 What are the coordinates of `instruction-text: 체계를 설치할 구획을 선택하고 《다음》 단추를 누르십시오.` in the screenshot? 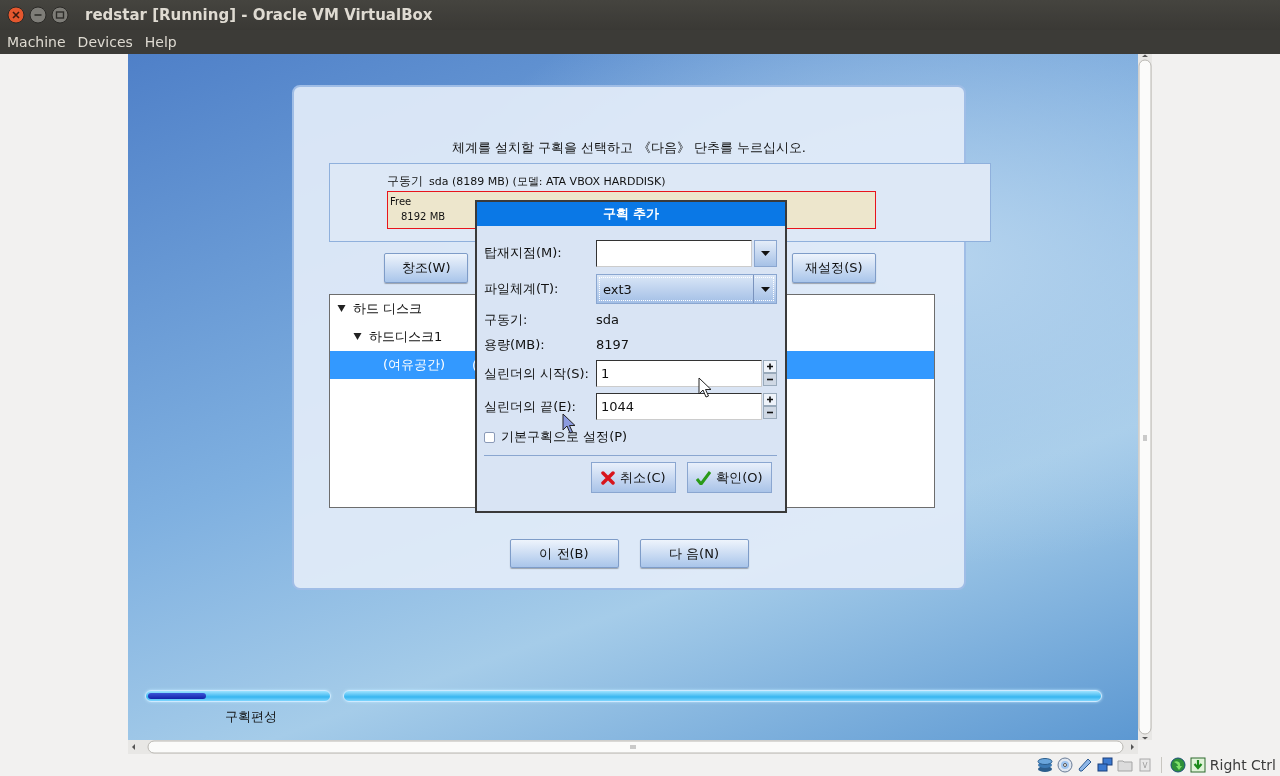 It's located at (629, 148).